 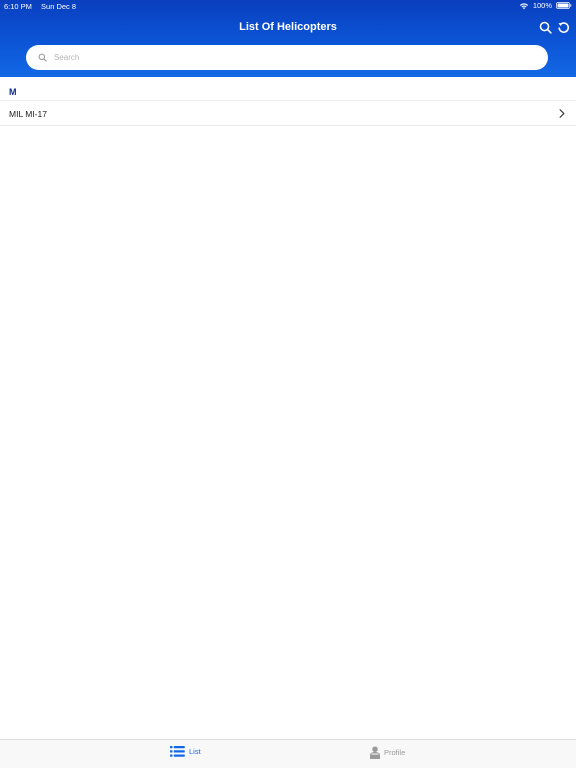 What do you see at coordinates (177, 751) in the screenshot?
I see `list-icon` at bounding box center [177, 751].